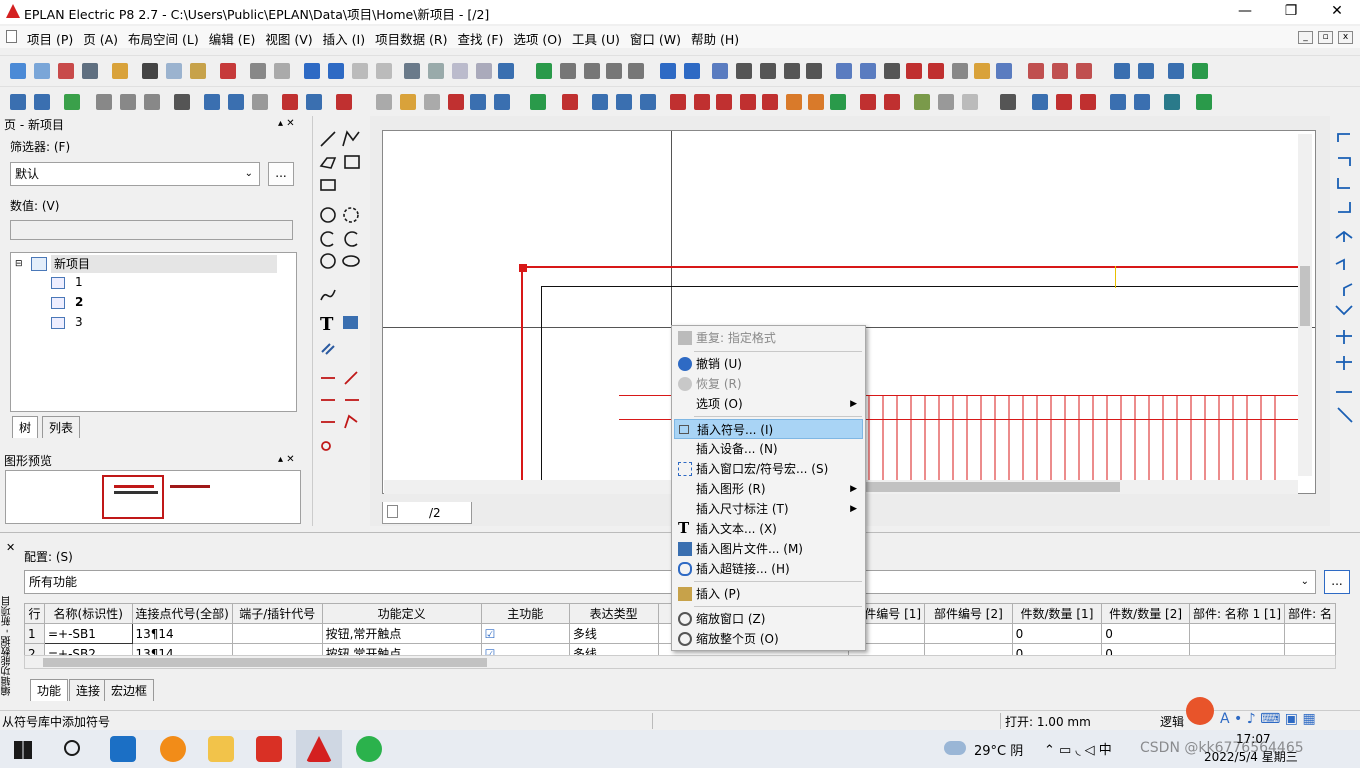  Describe the element at coordinates (568, 71) in the screenshot. I see `zoom-window-icon` at that location.